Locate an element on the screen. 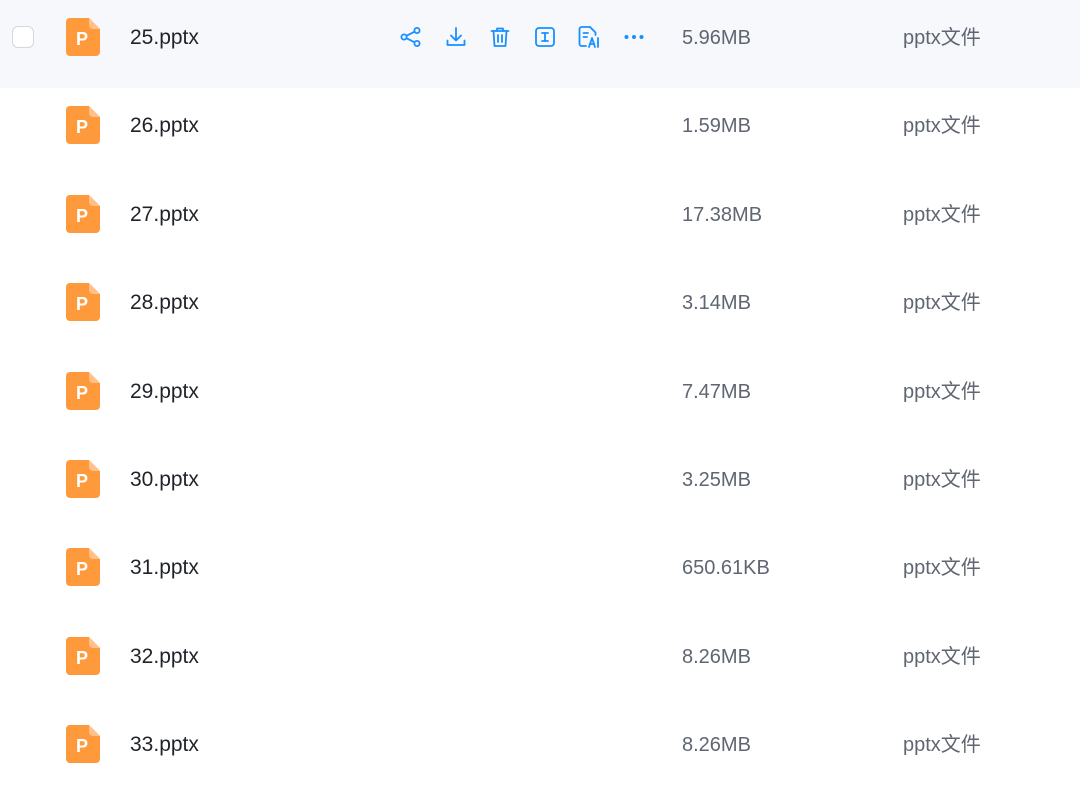 The height and width of the screenshot is (807, 1080). file-size: 1.59MB is located at coordinates (716, 126).